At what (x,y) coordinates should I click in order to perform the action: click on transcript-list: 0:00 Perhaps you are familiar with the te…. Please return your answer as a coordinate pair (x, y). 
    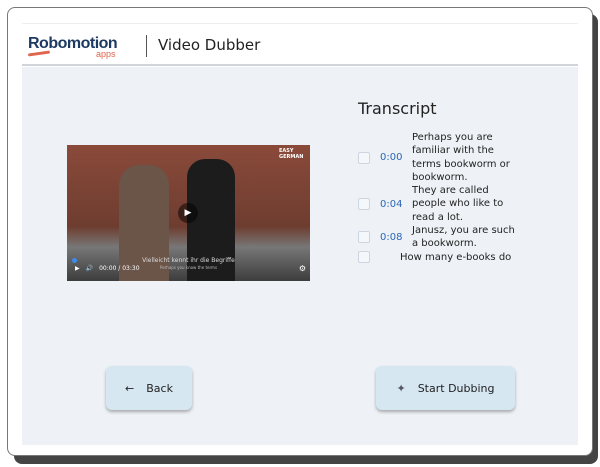
    Looking at the image, I should click on (446, 198).